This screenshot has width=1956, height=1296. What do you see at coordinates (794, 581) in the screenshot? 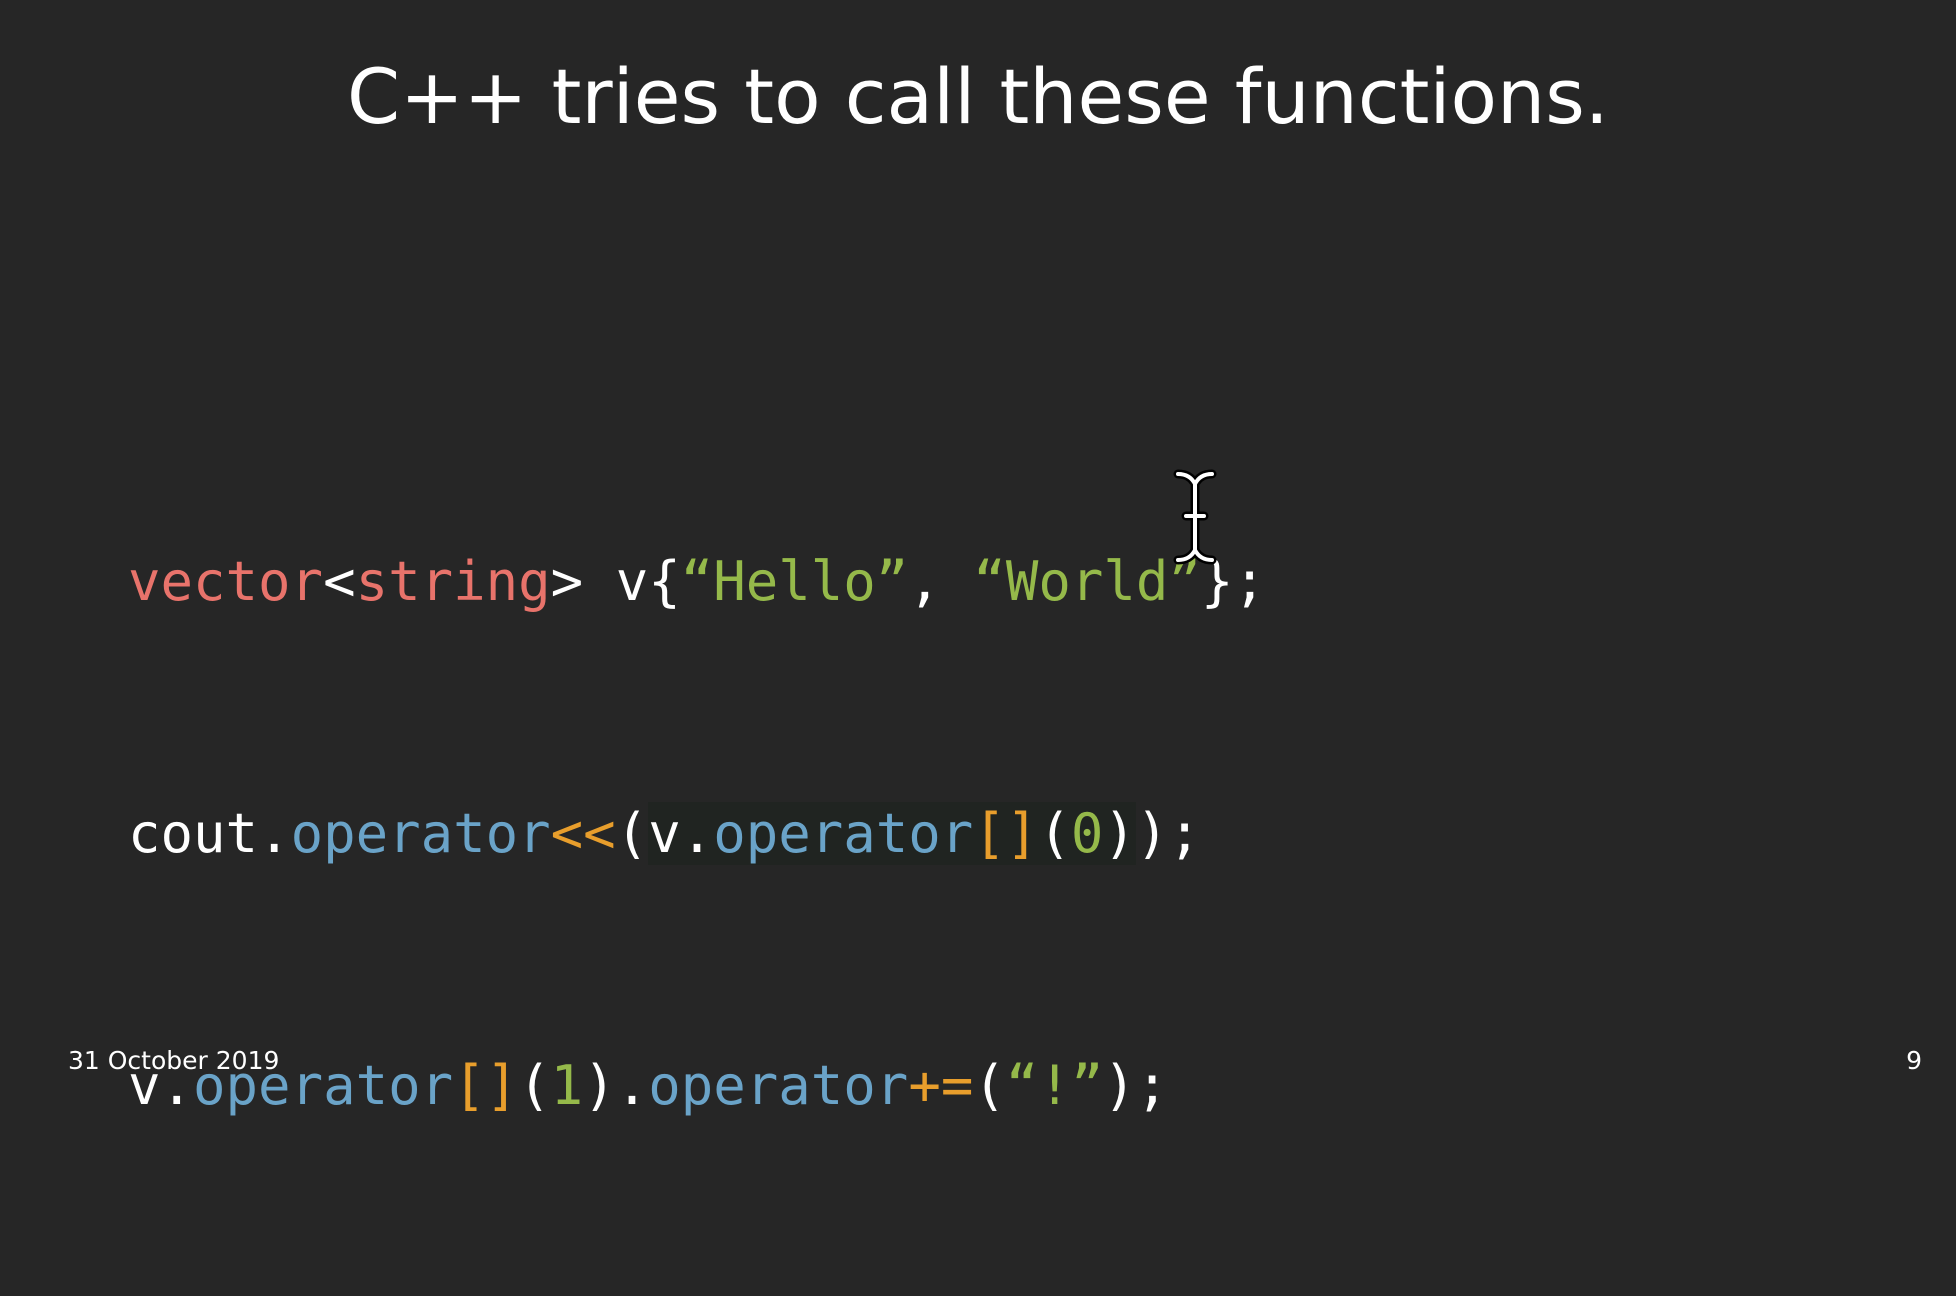
I see `code-token: “Hello”` at bounding box center [794, 581].